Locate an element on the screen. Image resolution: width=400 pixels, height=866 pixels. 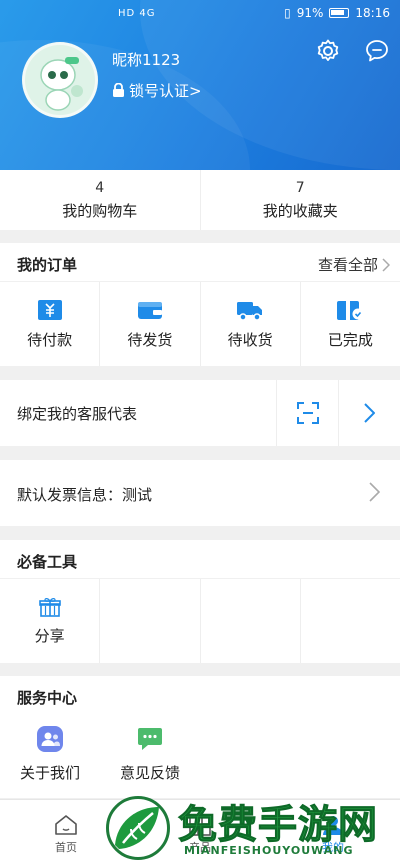
gear-icon is located at coordinates (328, 50).